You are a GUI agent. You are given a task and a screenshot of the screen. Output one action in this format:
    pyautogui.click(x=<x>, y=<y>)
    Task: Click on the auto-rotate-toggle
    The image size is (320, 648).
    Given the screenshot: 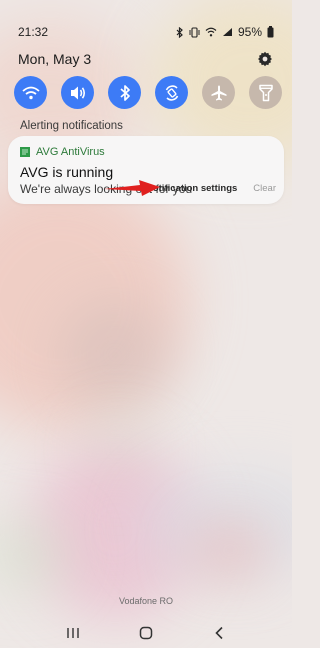 What is the action you would take?
    pyautogui.click(x=171, y=92)
    